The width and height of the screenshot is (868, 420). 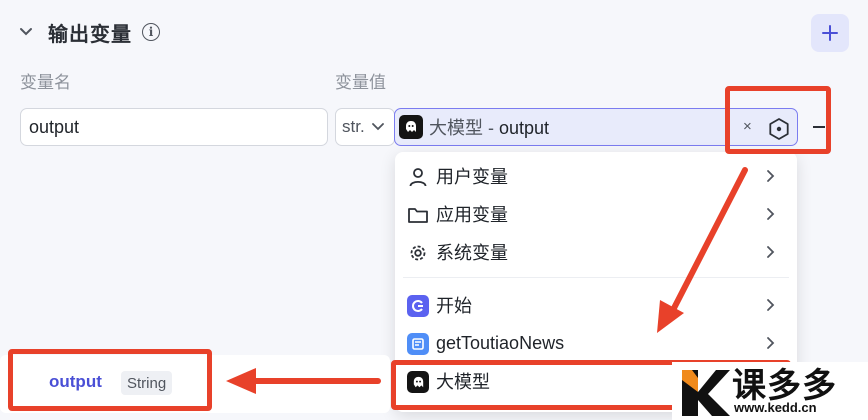 What do you see at coordinates (706, 393) in the screenshot?
I see `watermark-logo-icon` at bounding box center [706, 393].